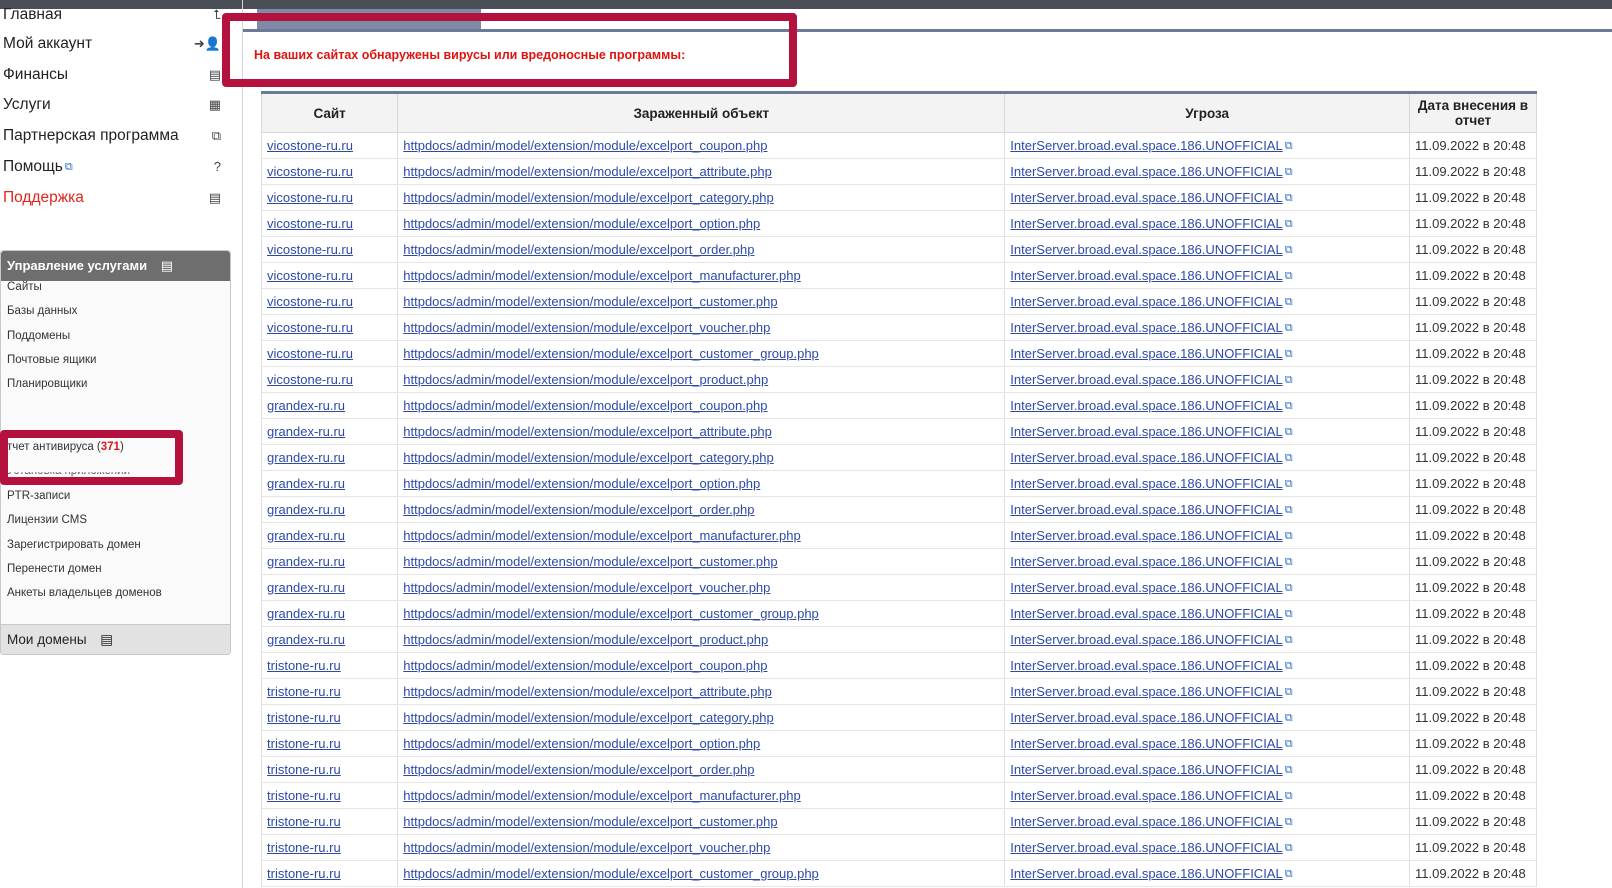 This screenshot has width=1612, height=888. I want to click on services-menu-item: Сайты, so click(24, 287).